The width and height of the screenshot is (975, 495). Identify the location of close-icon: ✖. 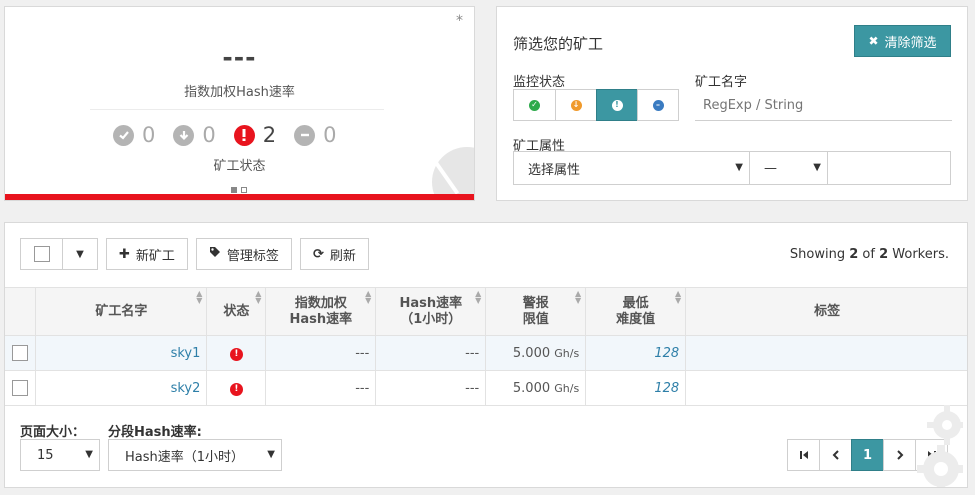
(873, 41).